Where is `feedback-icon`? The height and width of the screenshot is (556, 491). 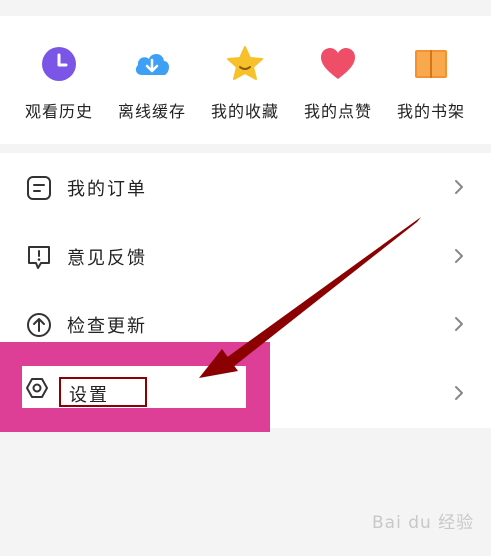
feedback-icon is located at coordinates (39, 257).